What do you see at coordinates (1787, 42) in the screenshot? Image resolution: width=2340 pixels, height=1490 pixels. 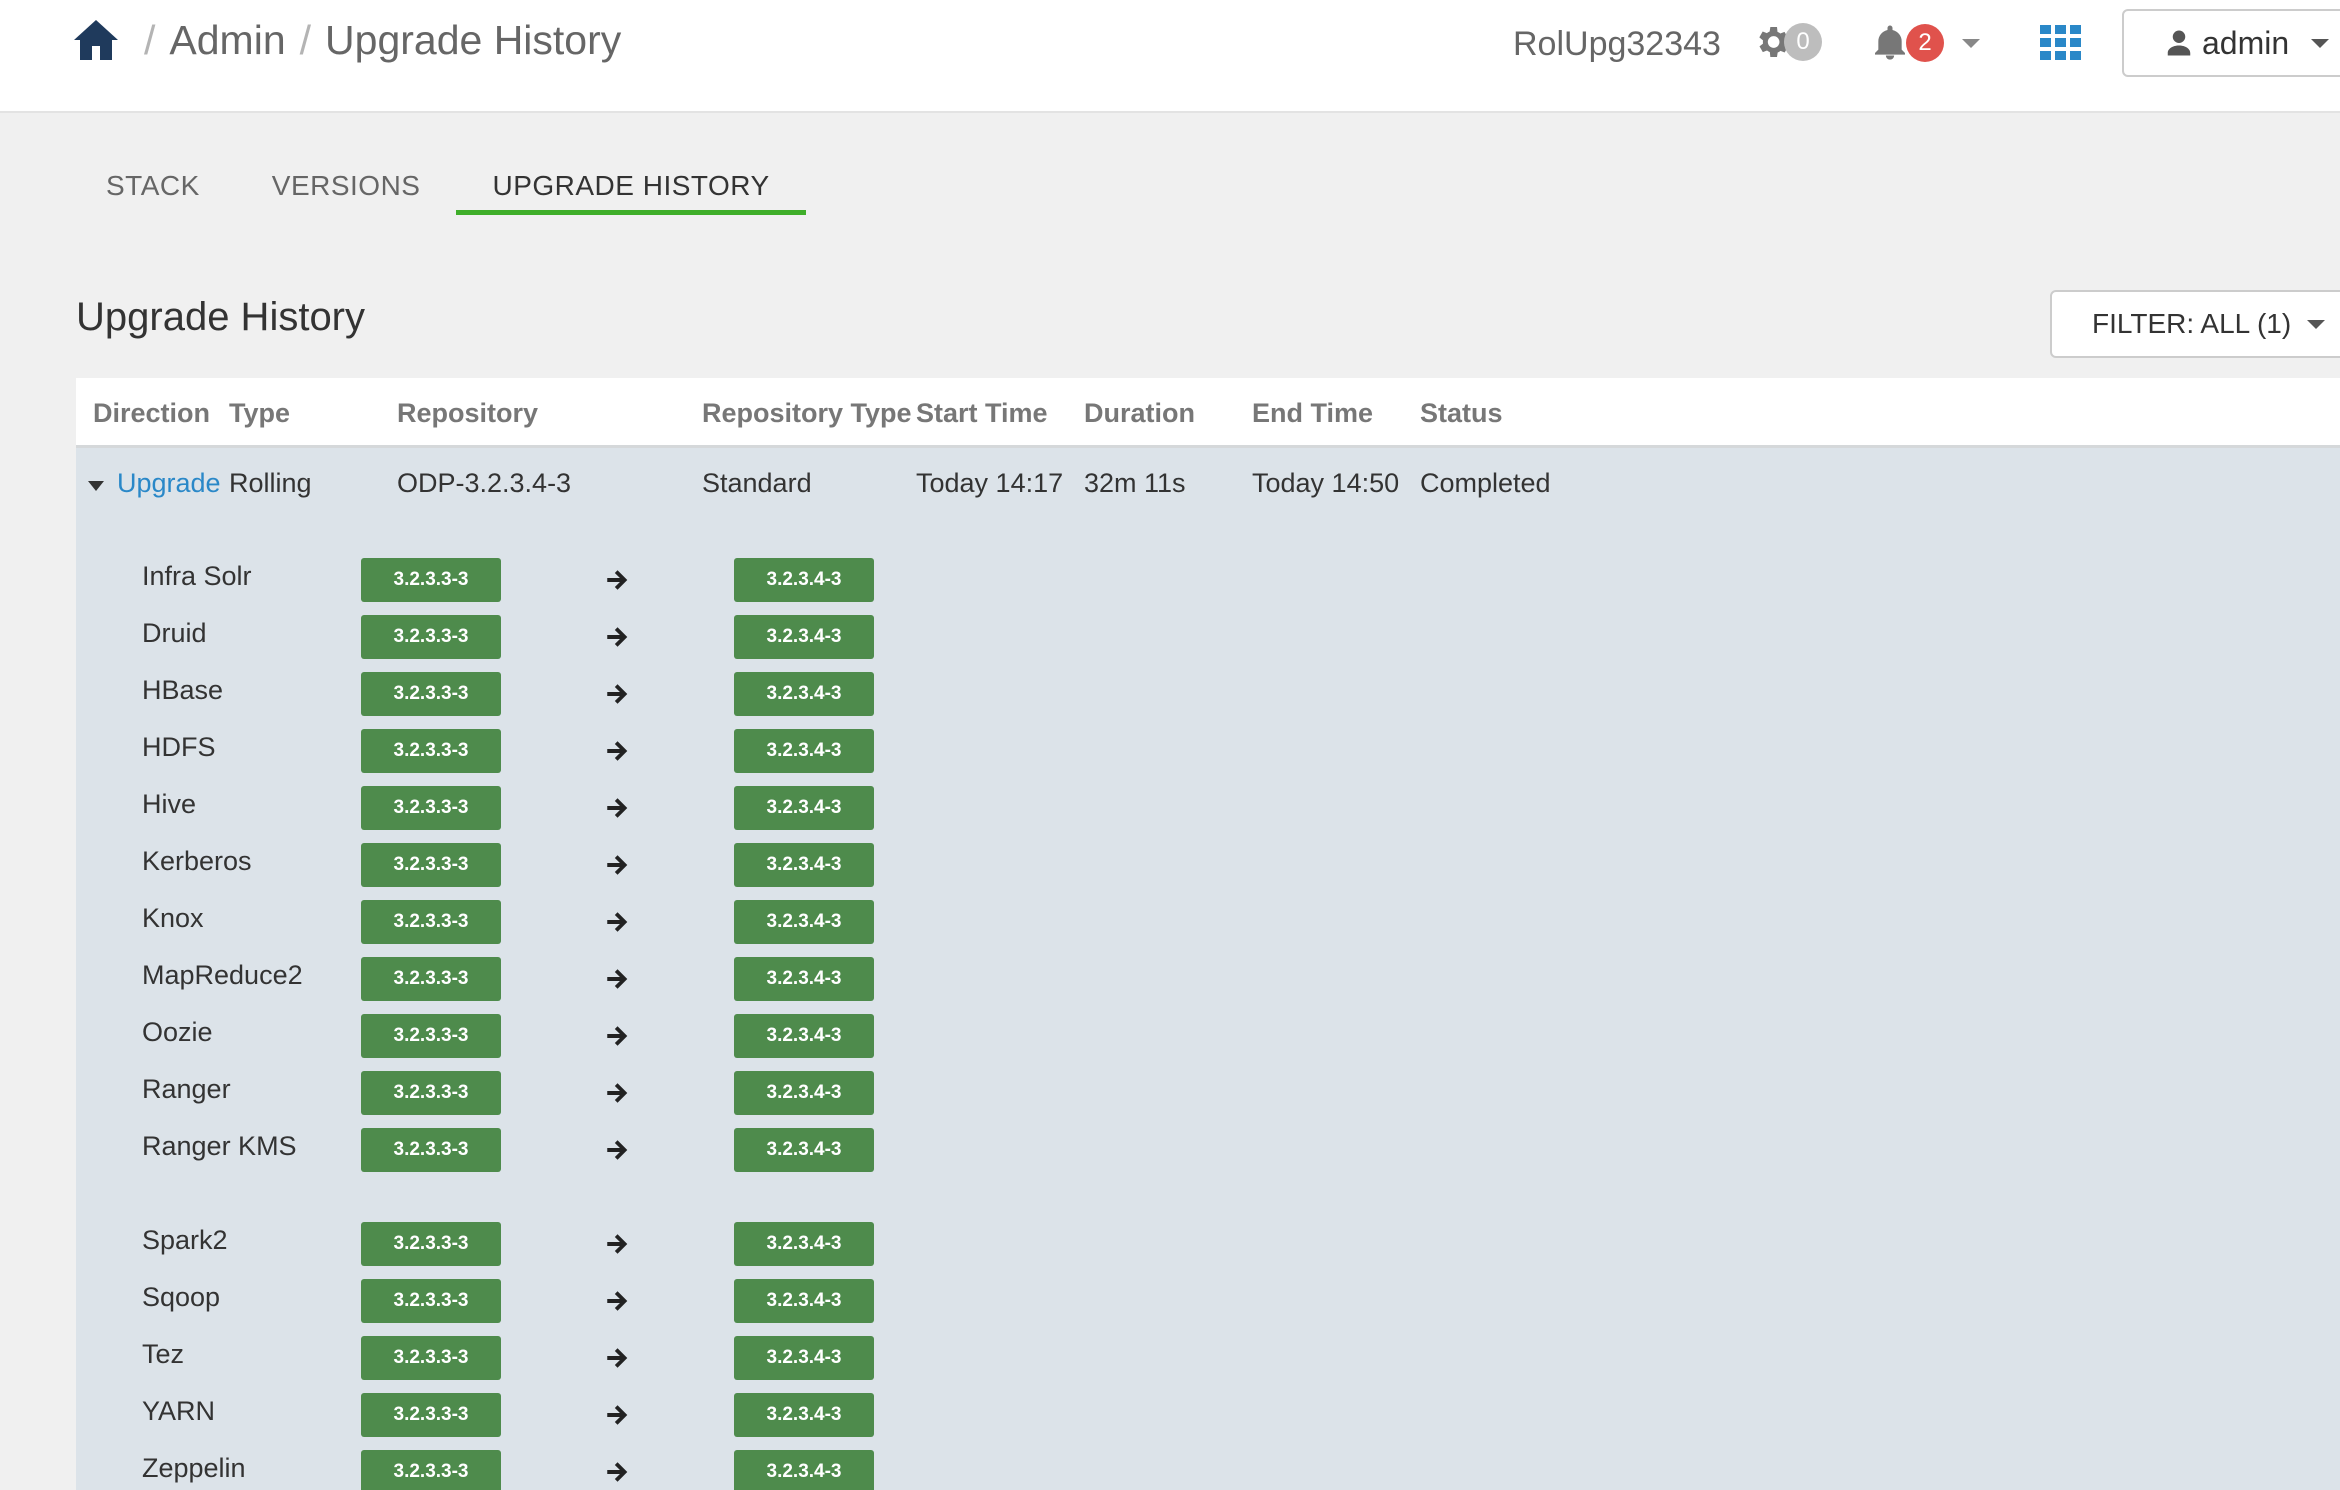 I see `background-ops-indicator: 0` at bounding box center [1787, 42].